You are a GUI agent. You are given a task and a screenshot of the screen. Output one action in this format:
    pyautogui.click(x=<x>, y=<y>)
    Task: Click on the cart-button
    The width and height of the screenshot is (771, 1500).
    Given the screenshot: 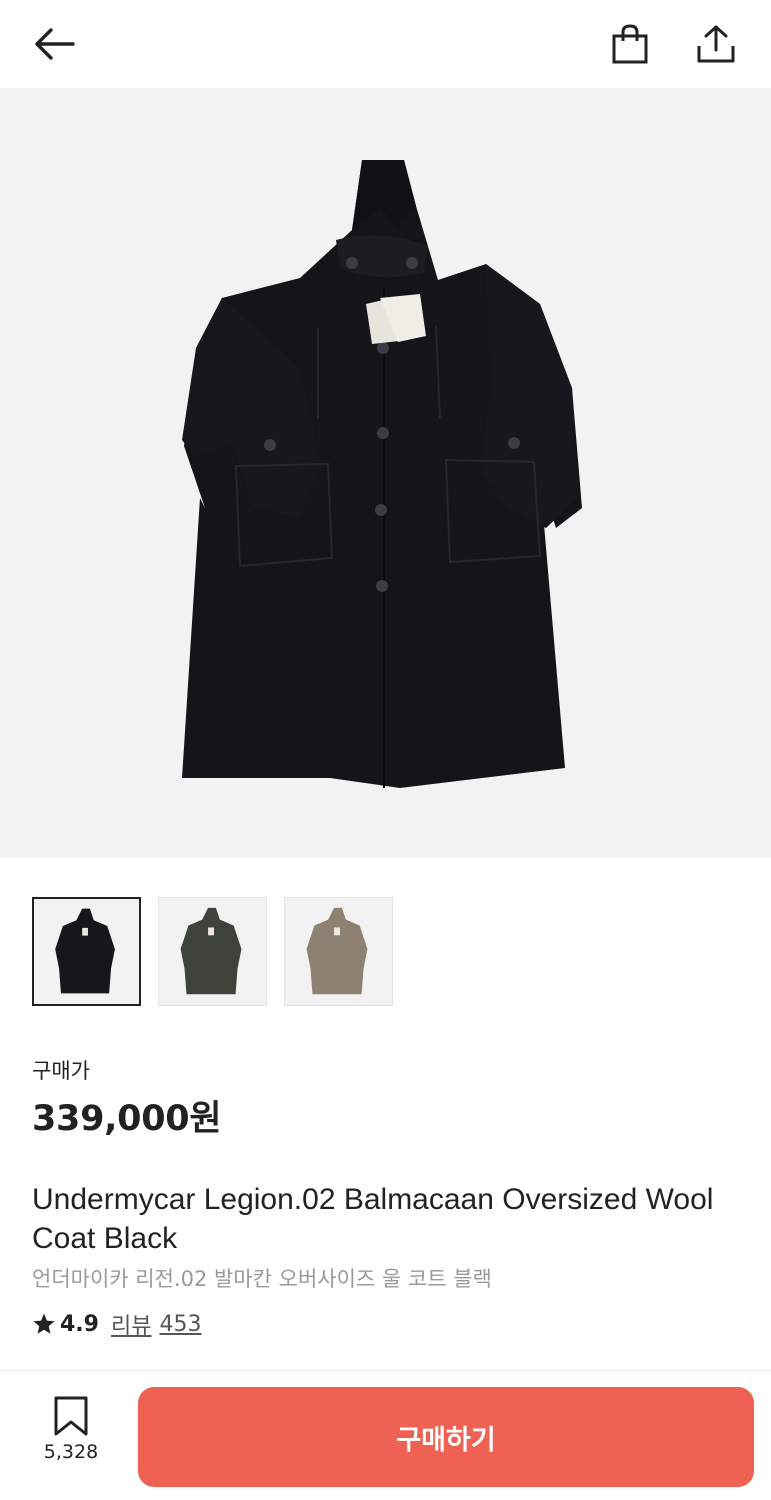 What is the action you would take?
    pyautogui.click(x=630, y=44)
    